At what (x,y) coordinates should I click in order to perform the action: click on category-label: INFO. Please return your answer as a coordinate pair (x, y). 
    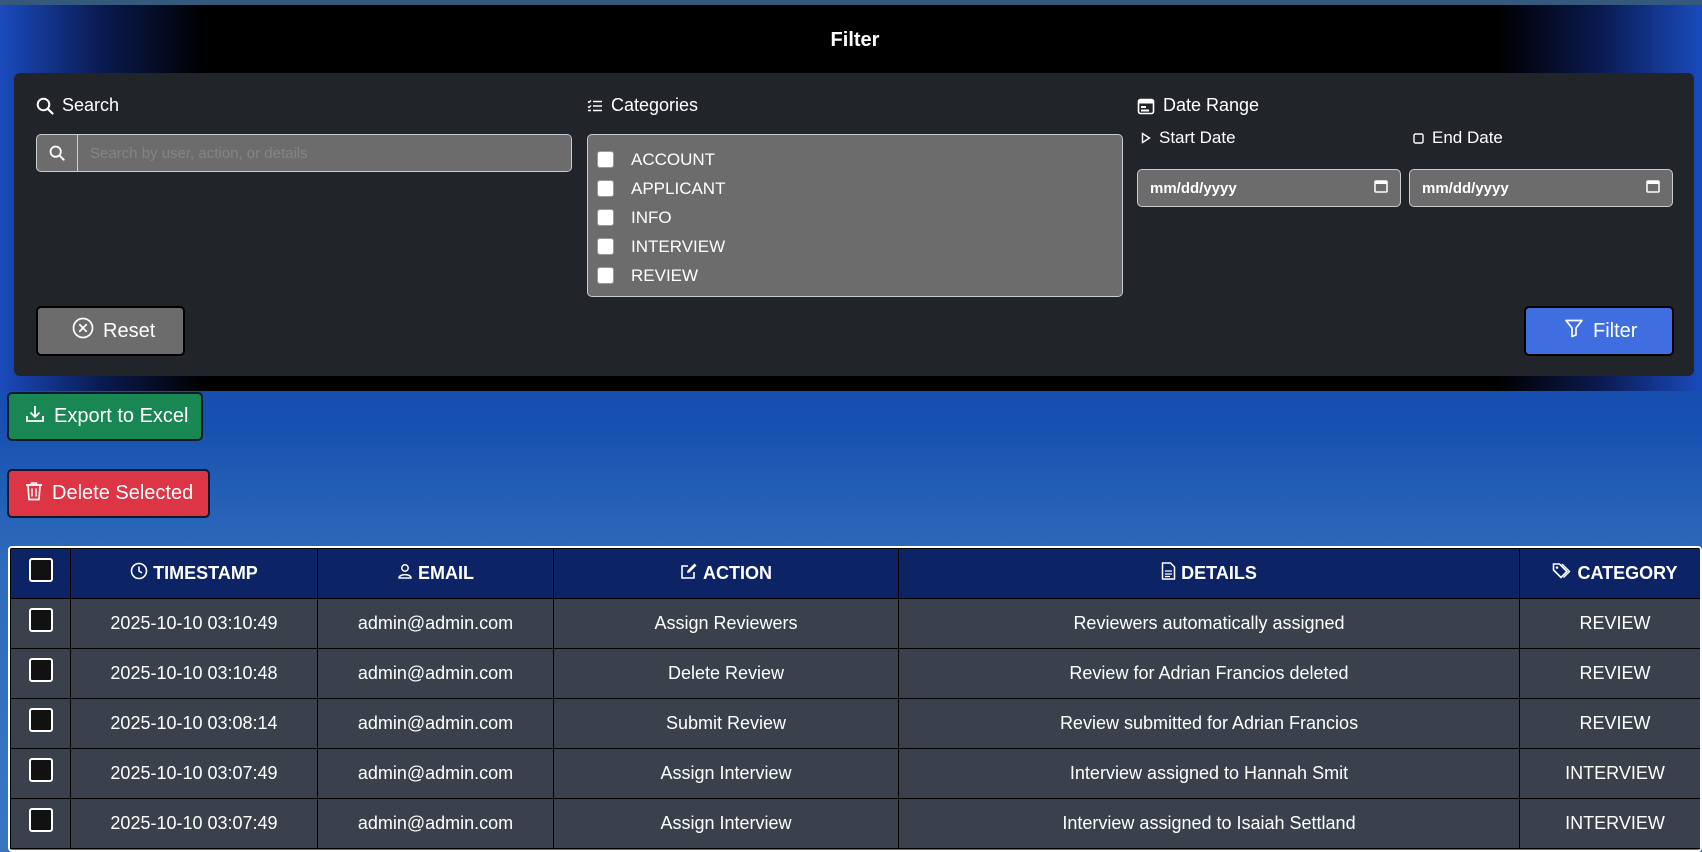
    Looking at the image, I should click on (651, 217).